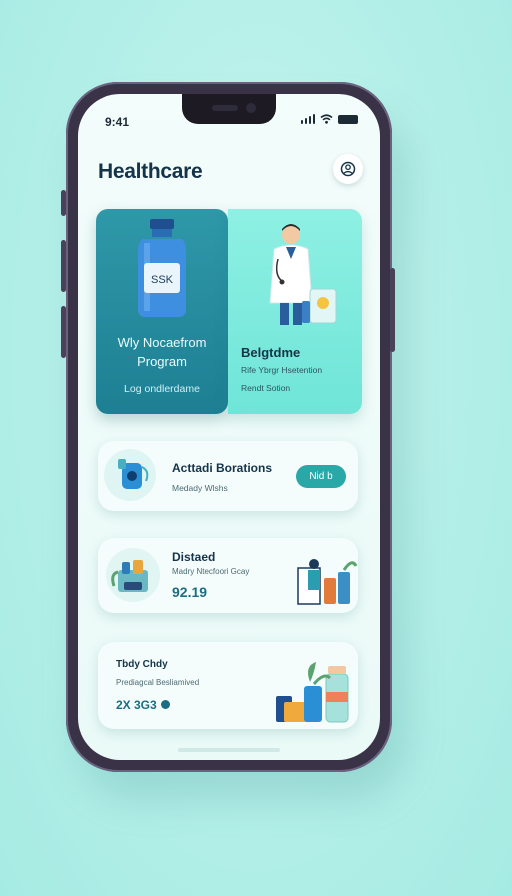 This screenshot has width=512, height=896. I want to click on status-icons, so click(329, 119).